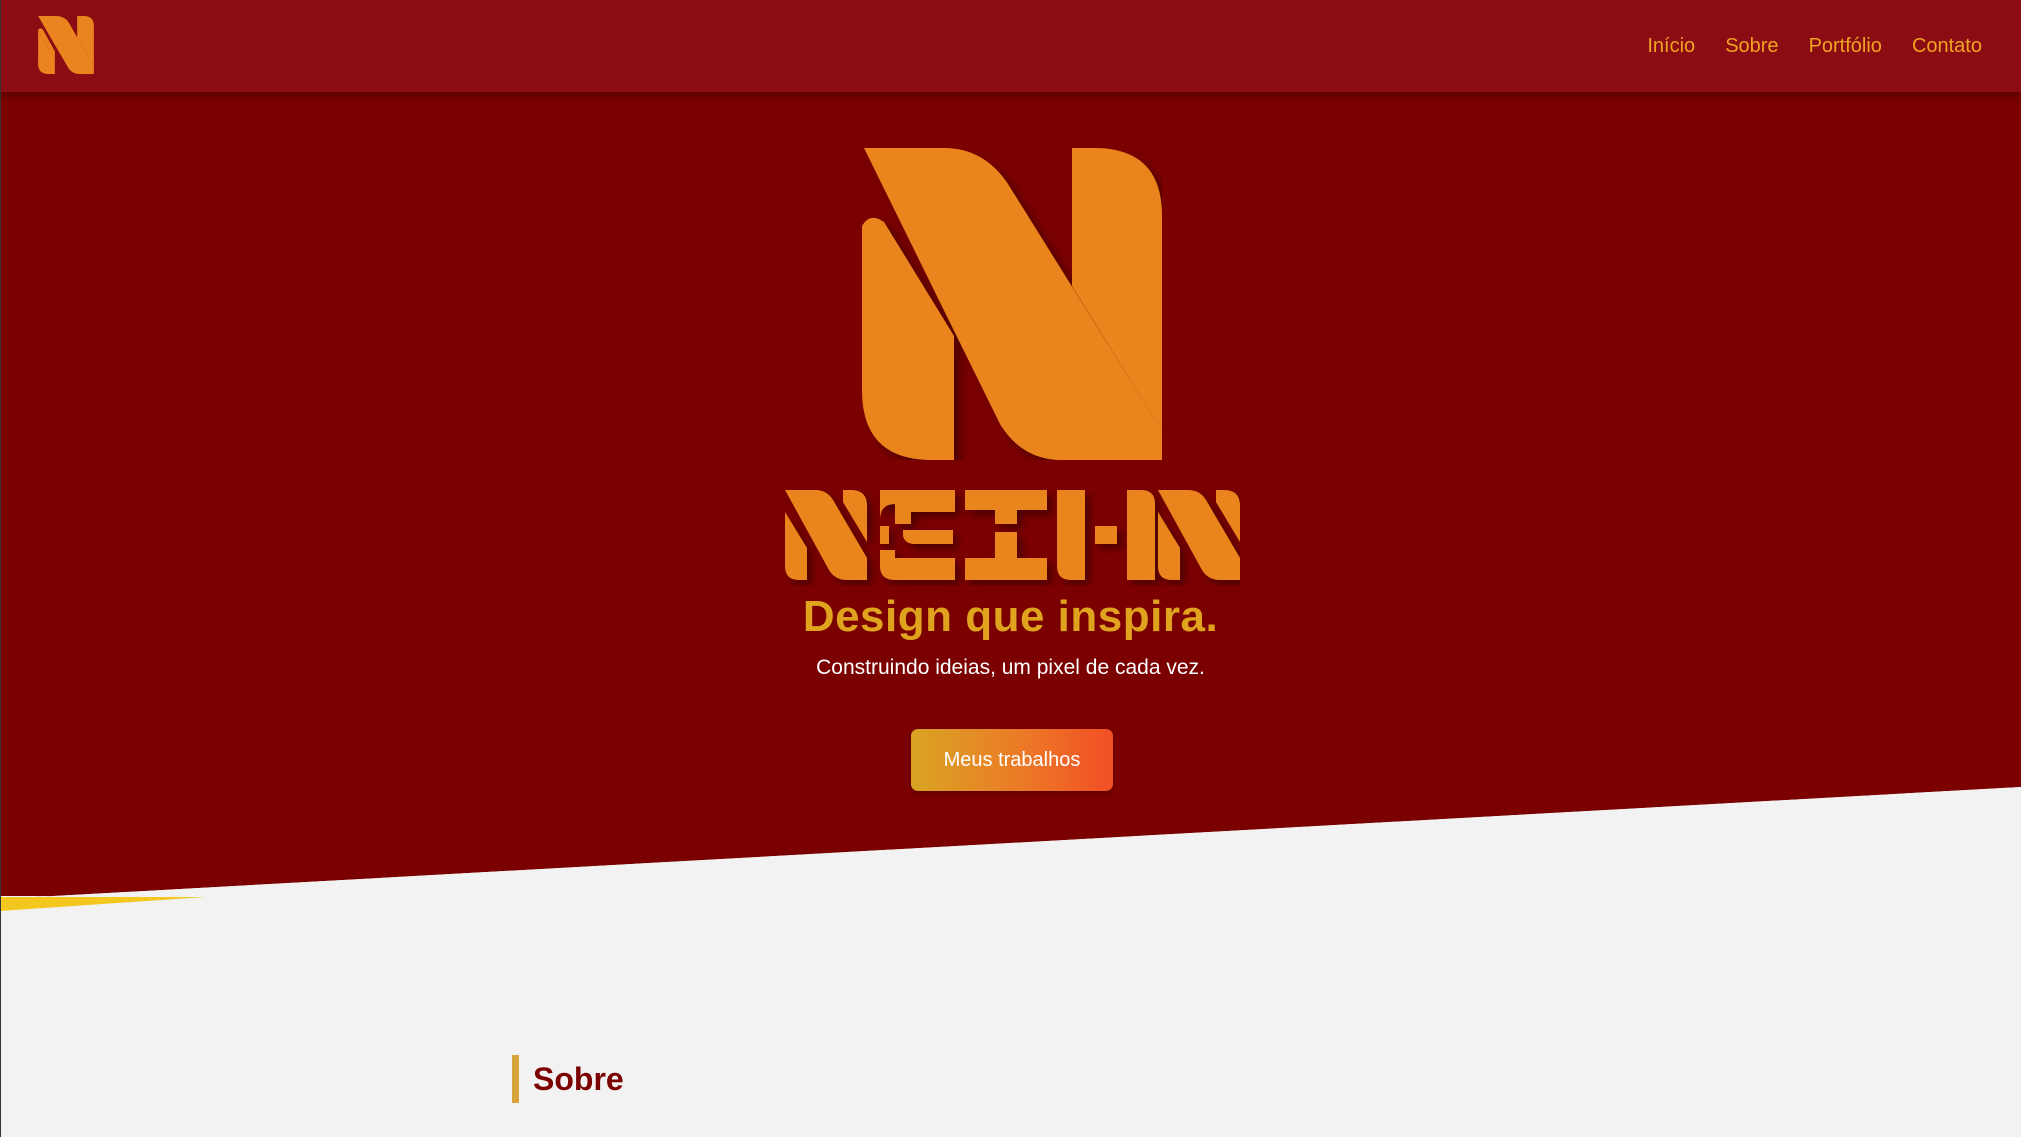 This screenshot has width=2021, height=1137. I want to click on sobre-accent-bar, so click(515, 1079).